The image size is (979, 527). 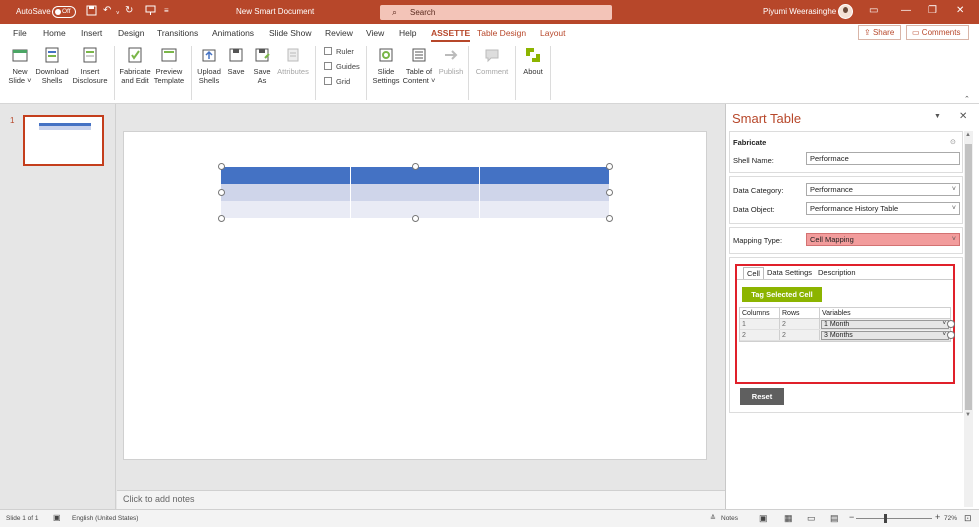 I want to click on tab-table-design: Table Design, so click(x=501, y=33).